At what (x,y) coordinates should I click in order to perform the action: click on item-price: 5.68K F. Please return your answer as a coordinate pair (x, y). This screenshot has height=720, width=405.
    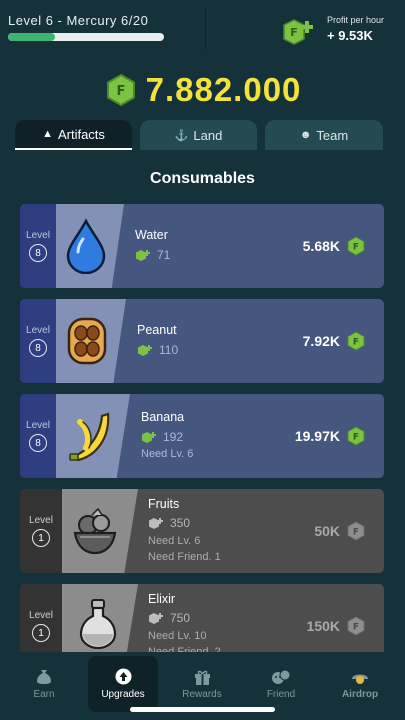
    Looking at the image, I should click on (334, 246).